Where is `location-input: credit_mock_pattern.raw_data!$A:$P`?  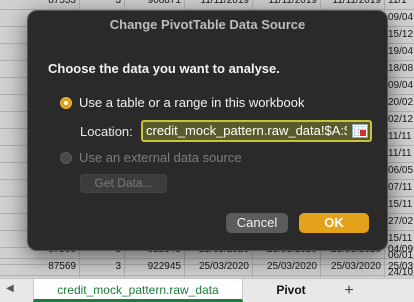
location-input: credit_mock_pattern.raw_data!$A:$P is located at coordinates (256, 131).